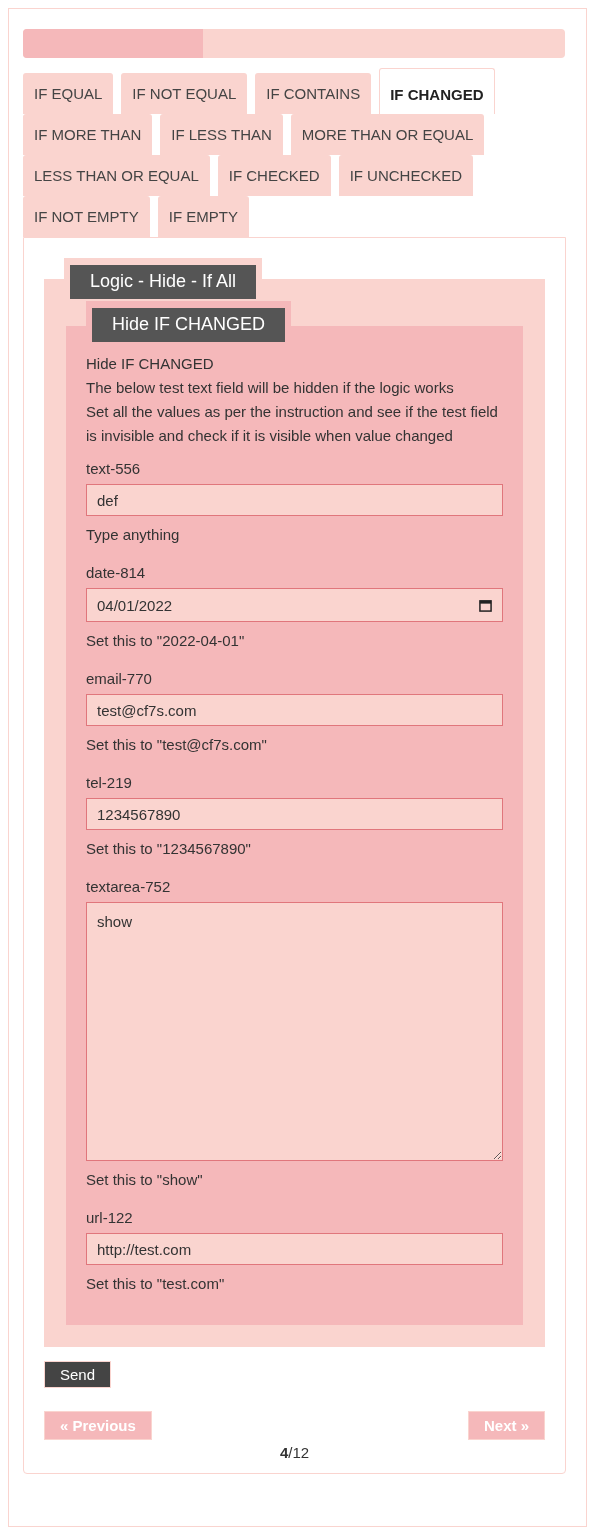 The image size is (590, 1534). I want to click on input-field: 1234567890, so click(294, 814).